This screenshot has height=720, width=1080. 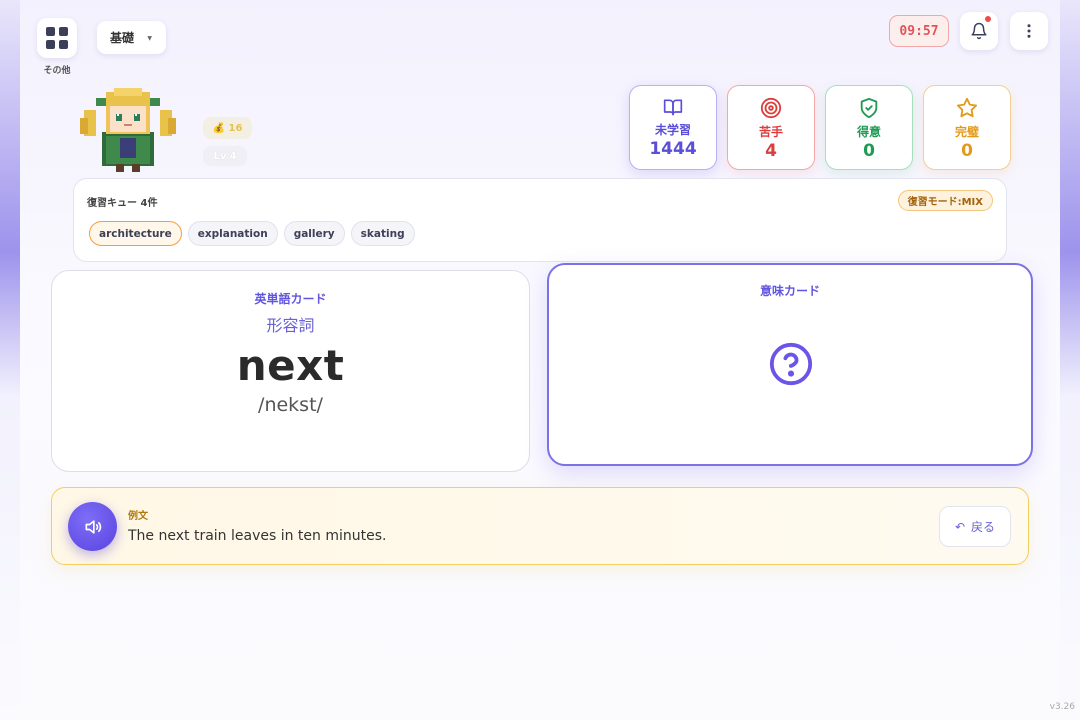 I want to click on meaning-card-heading: 意味カード, so click(x=789, y=291).